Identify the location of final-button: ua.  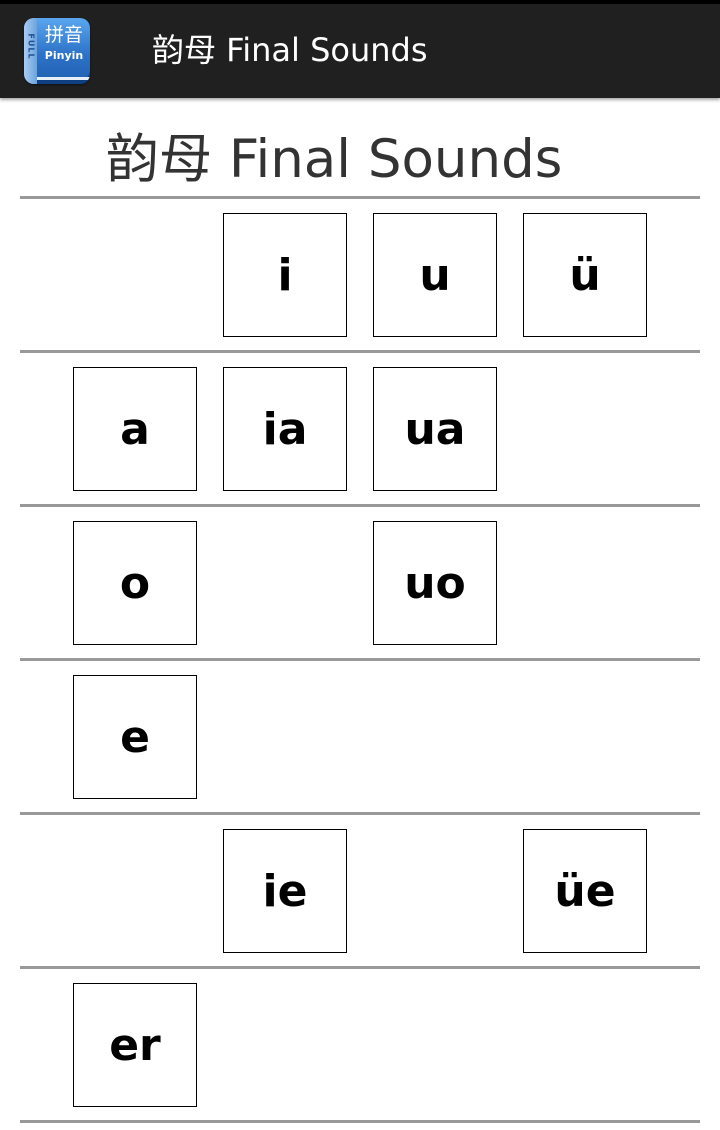
(435, 429).